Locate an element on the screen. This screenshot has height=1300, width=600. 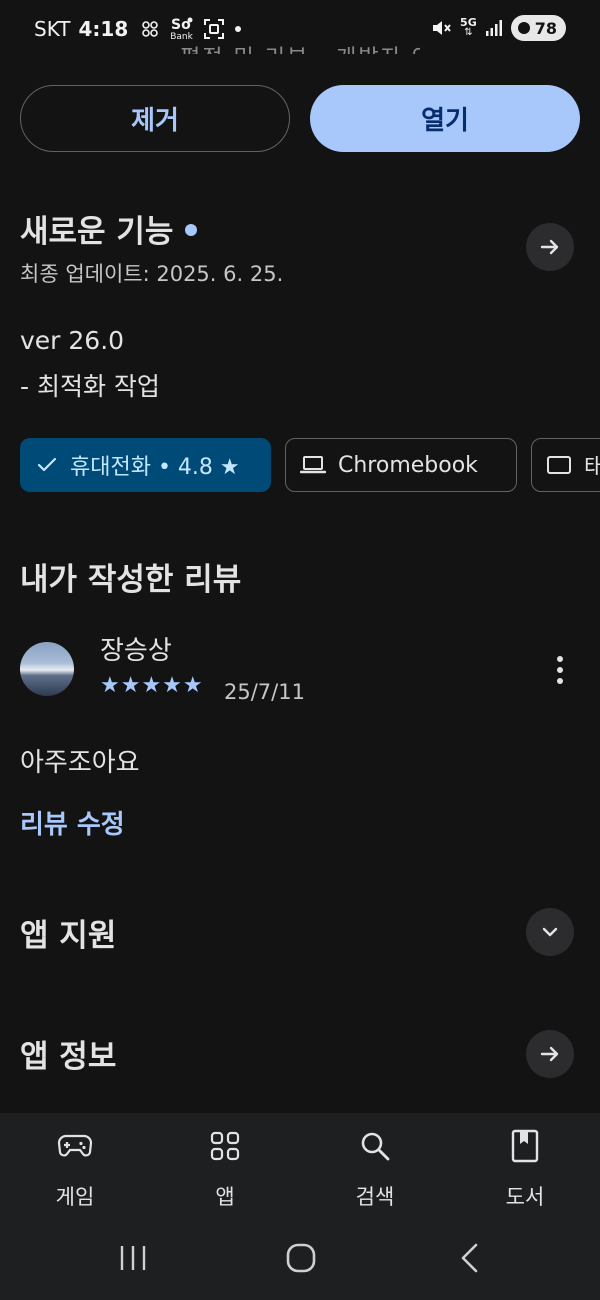
new-indicator-dot is located at coordinates (191, 229).